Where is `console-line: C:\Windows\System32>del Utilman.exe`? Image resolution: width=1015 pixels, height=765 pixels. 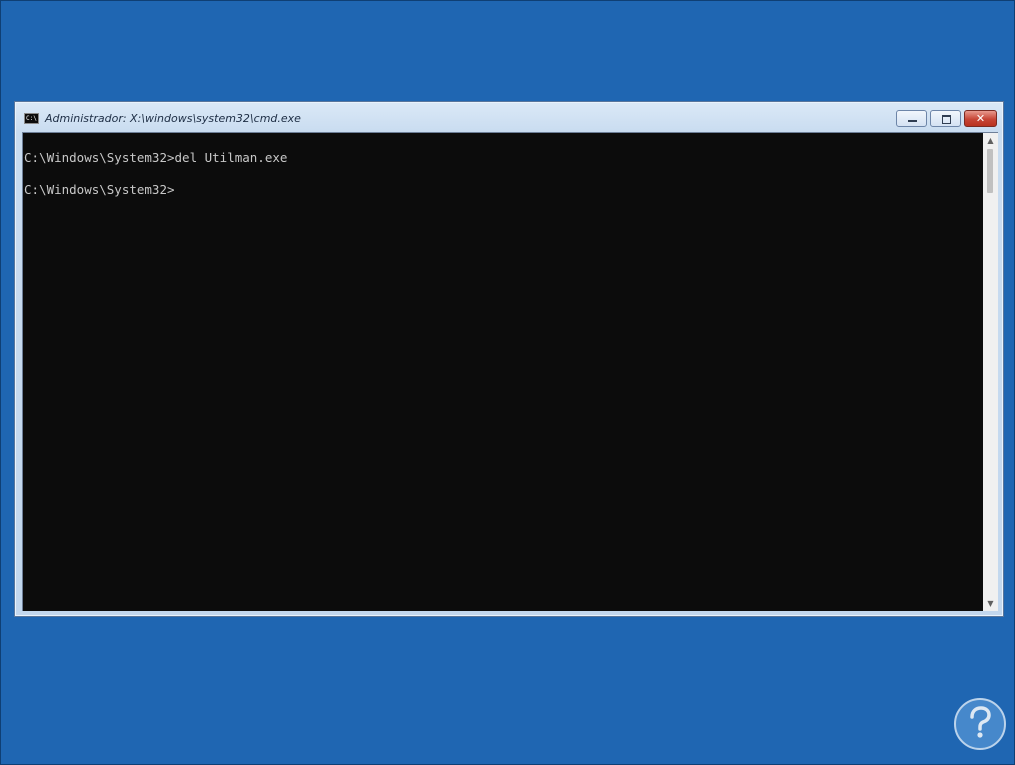
console-line: C:\Windows\System32>del Utilman.exe is located at coordinates (156, 157).